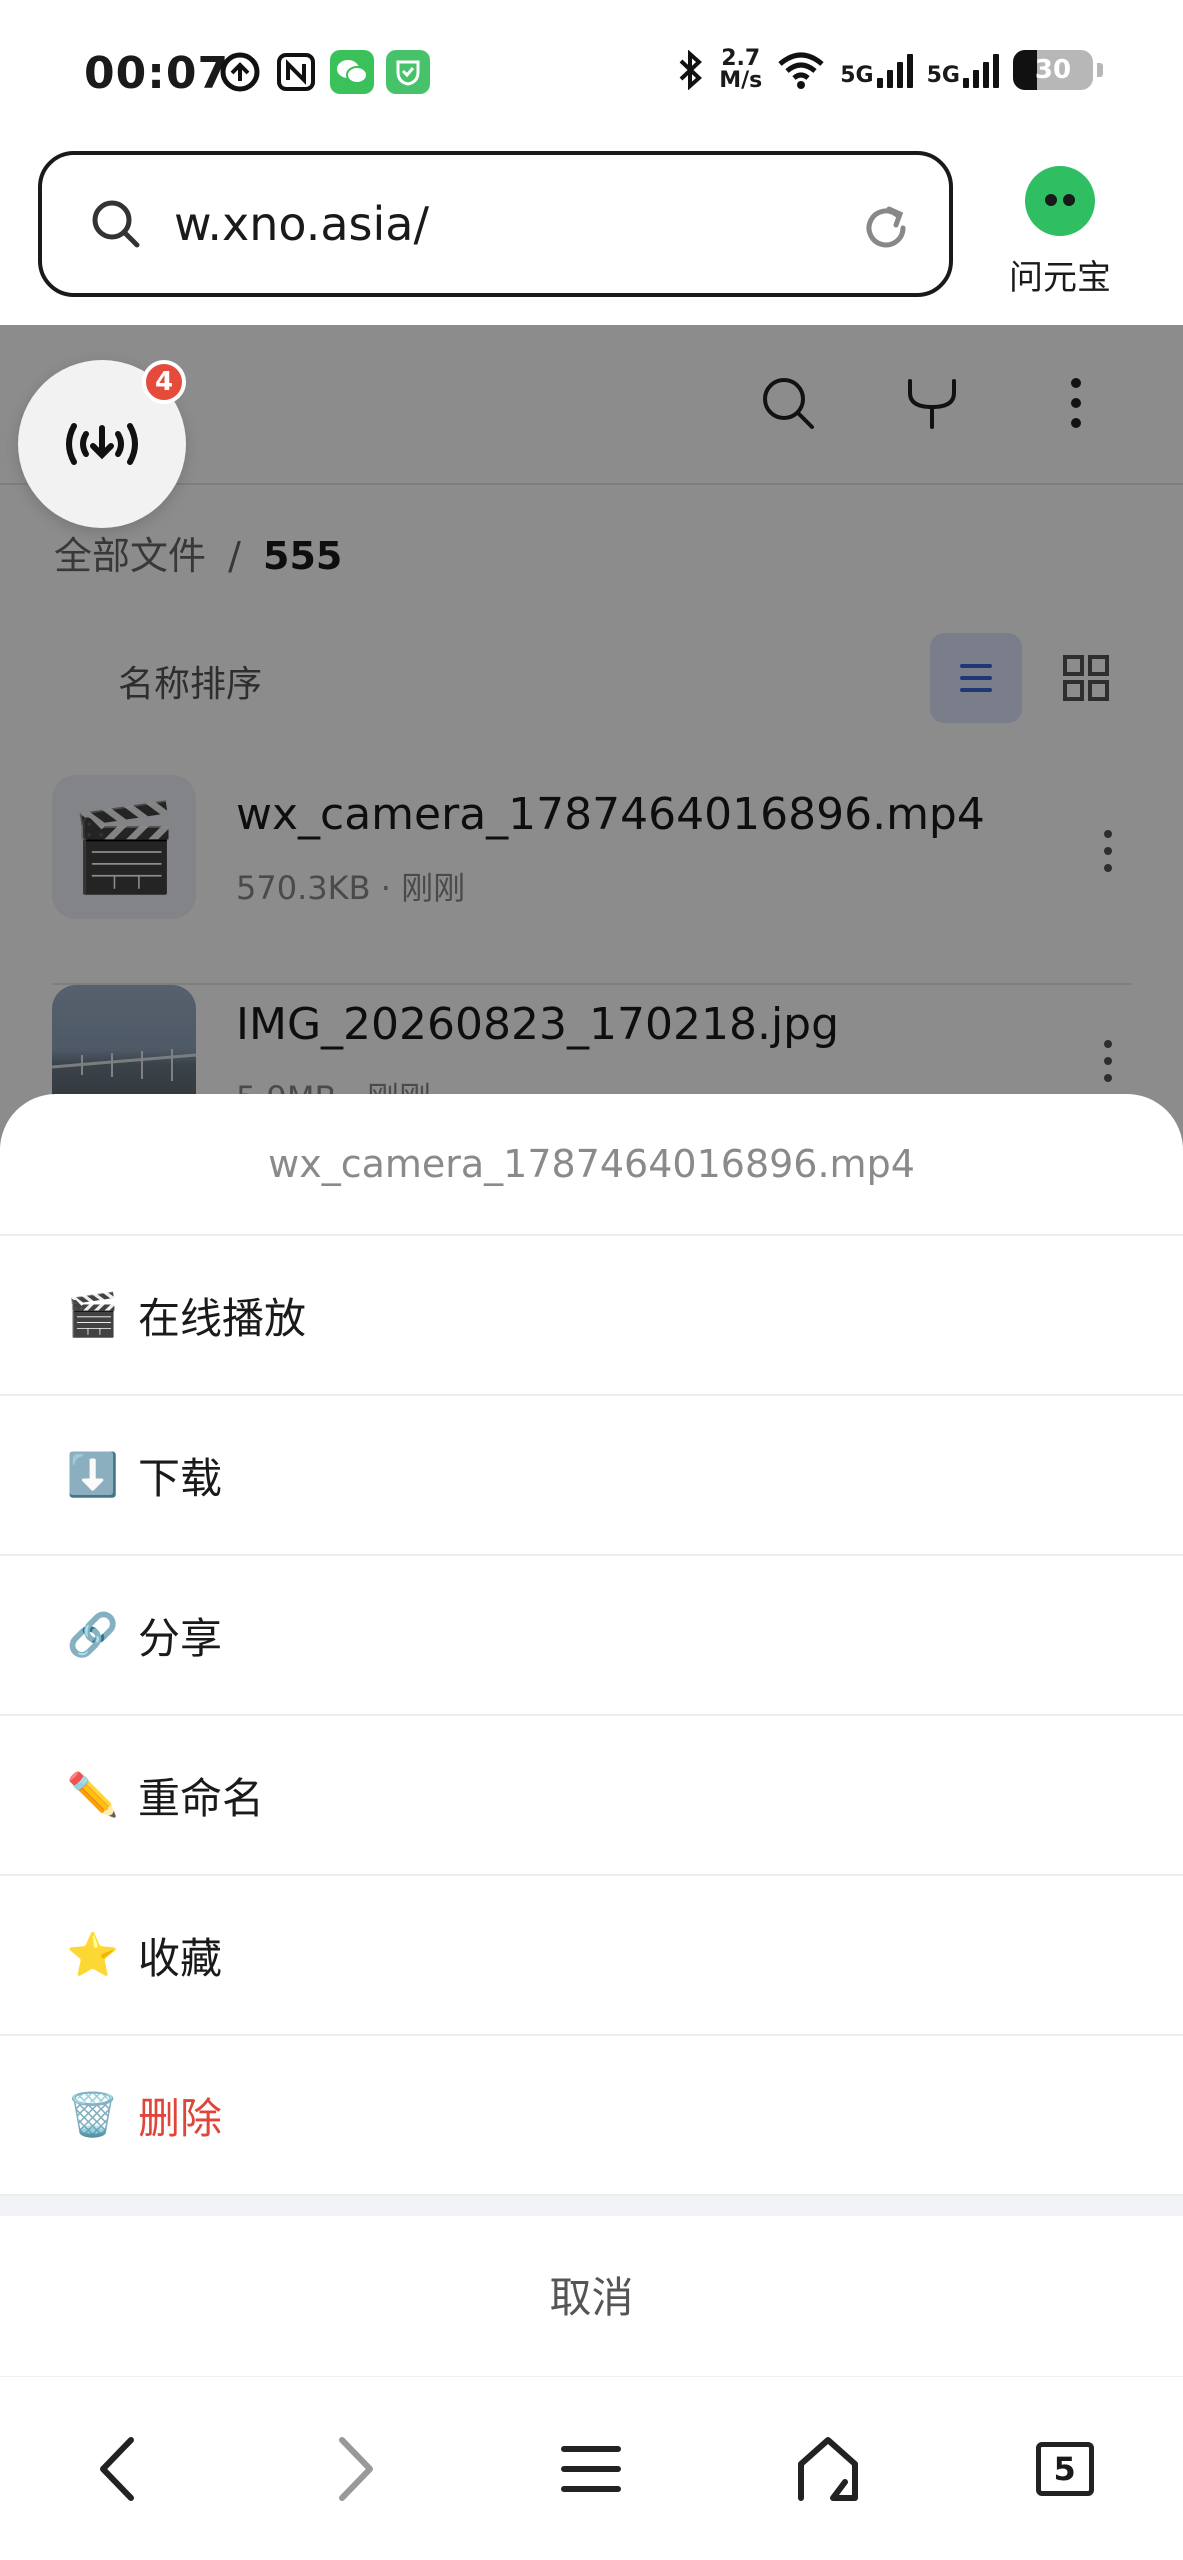 Image resolution: width=1183 pixels, height=2560 pixels. Describe the element at coordinates (93, 1474) in the screenshot. I see `download-arrow-icon: ⬇️` at that location.